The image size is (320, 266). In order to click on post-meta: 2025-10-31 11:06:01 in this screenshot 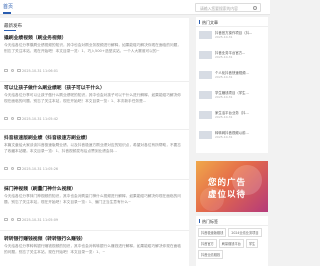, I will do `click(31, 70)`.